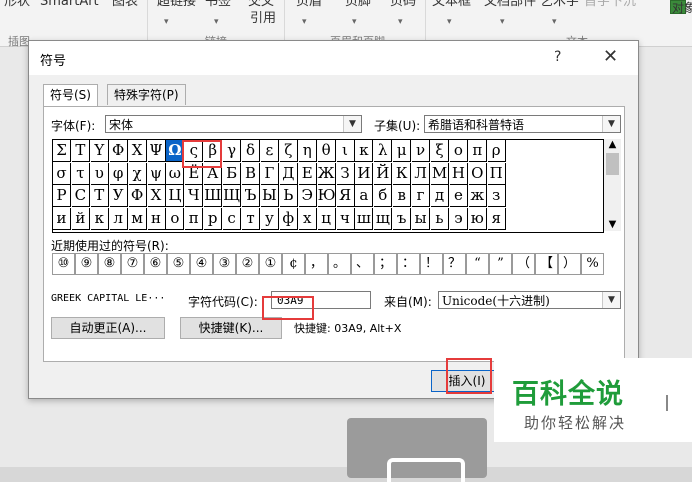  I want to click on symbol-cell: У, so click(118, 196).